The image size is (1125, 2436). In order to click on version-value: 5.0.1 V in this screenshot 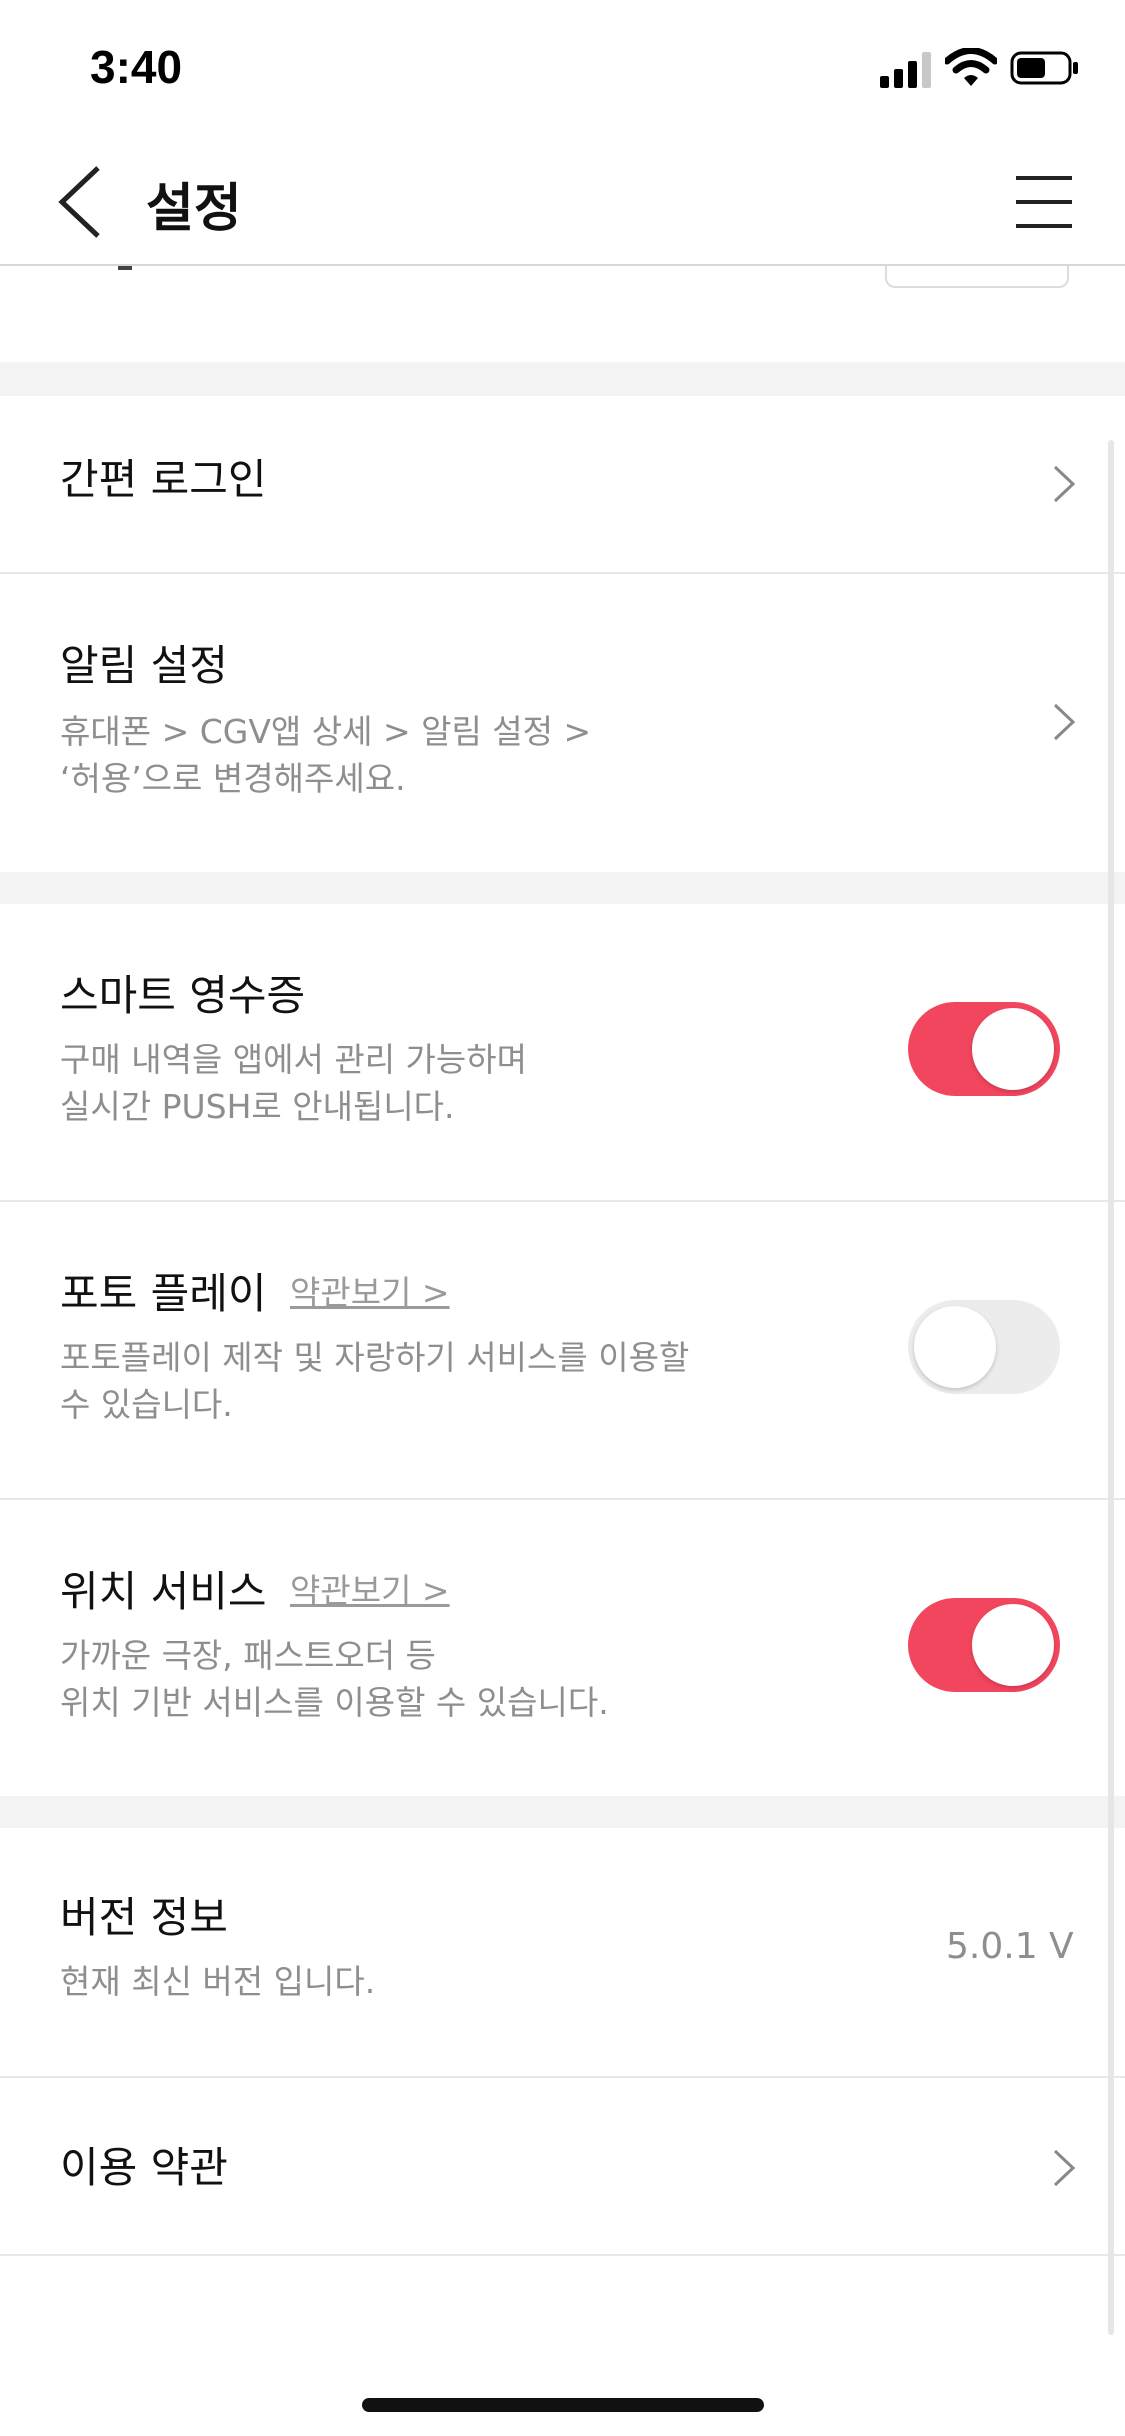, I will do `click(1010, 1946)`.